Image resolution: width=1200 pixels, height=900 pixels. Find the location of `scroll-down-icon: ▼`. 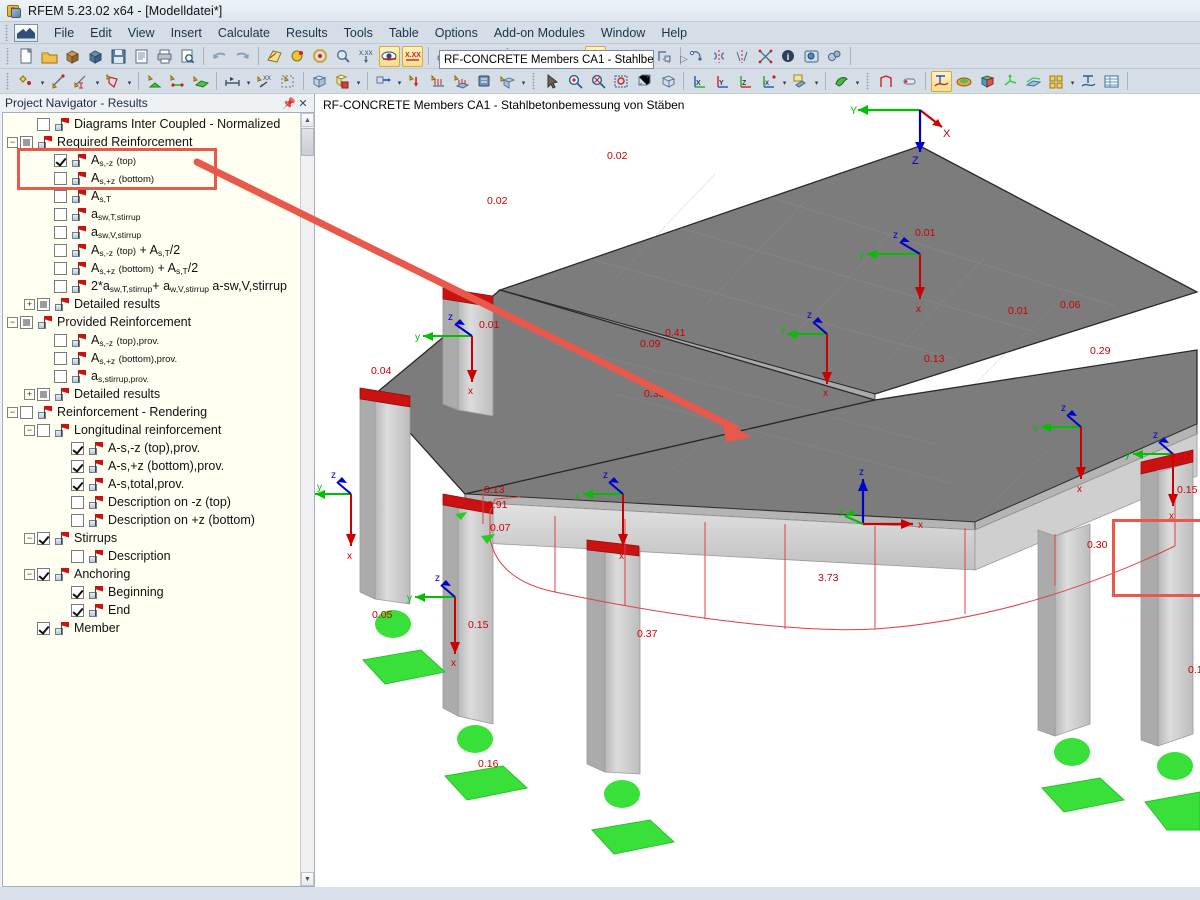

scroll-down-icon: ▼ is located at coordinates (307, 879).